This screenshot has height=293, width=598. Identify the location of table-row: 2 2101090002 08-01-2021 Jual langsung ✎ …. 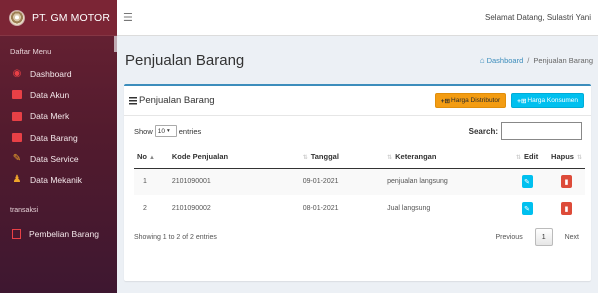
(359, 208).